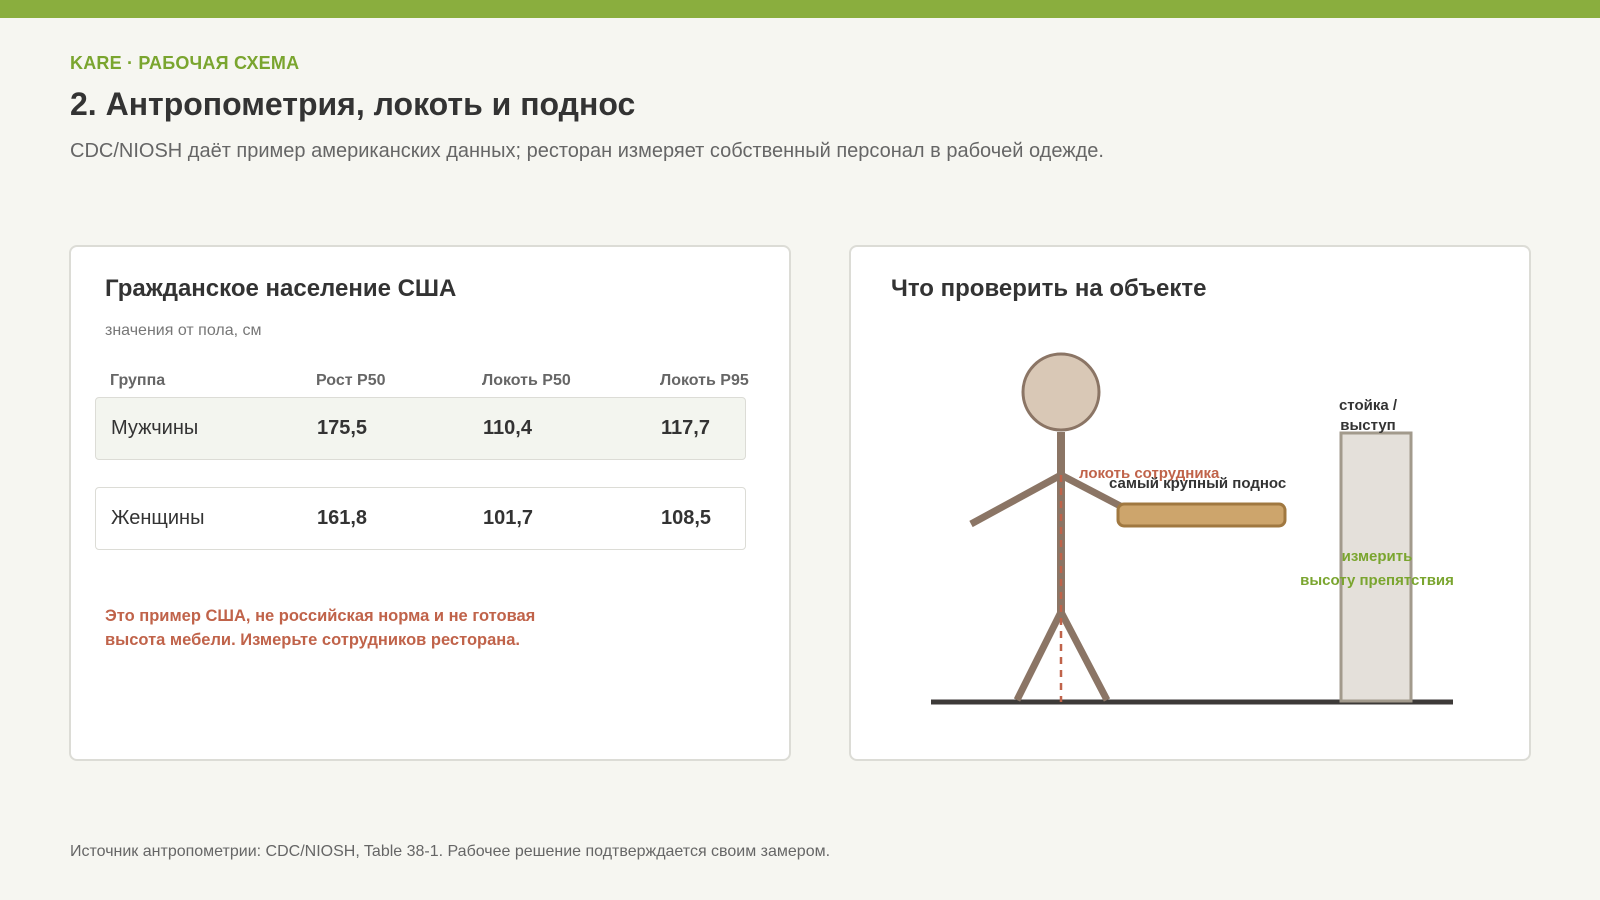 The height and width of the screenshot is (900, 1600). What do you see at coordinates (420, 518) in the screenshot?
I see `table-row-women: Женщины 161,8 101,7 108,5` at bounding box center [420, 518].